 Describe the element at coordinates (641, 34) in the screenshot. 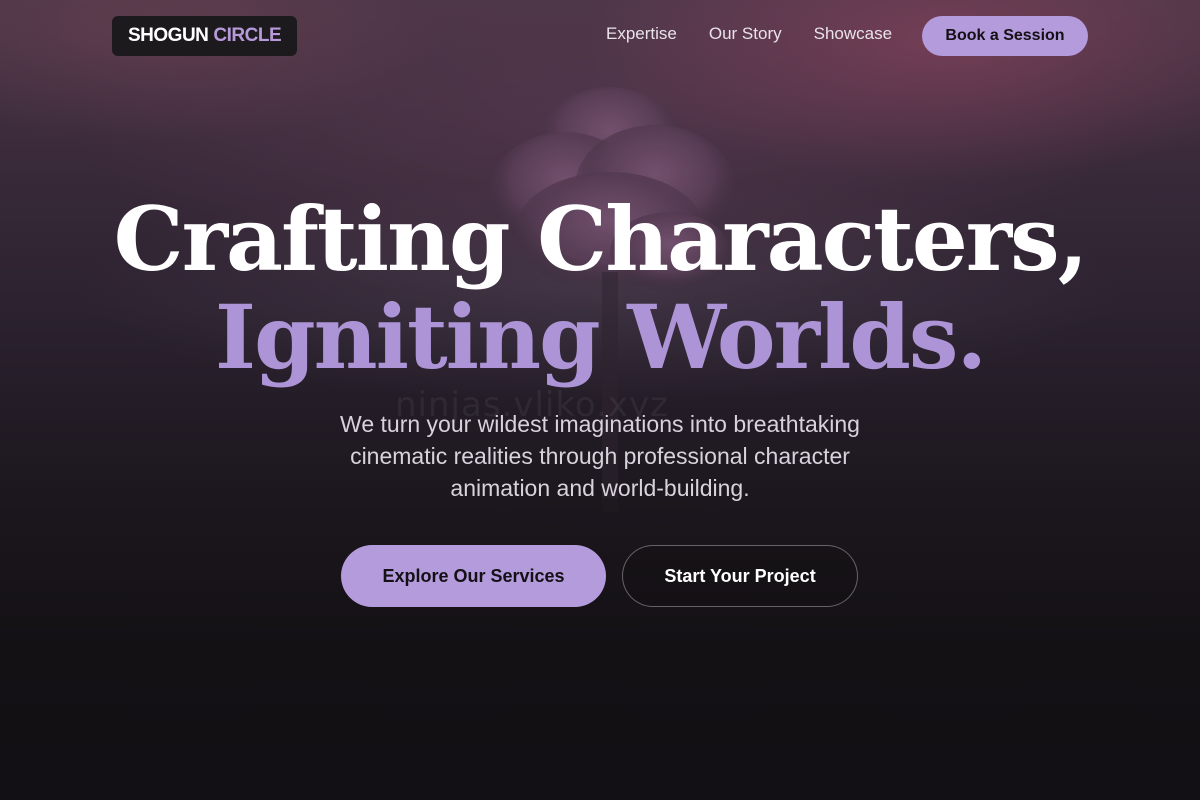

I see `nav-link-expertise: Expertise` at that location.